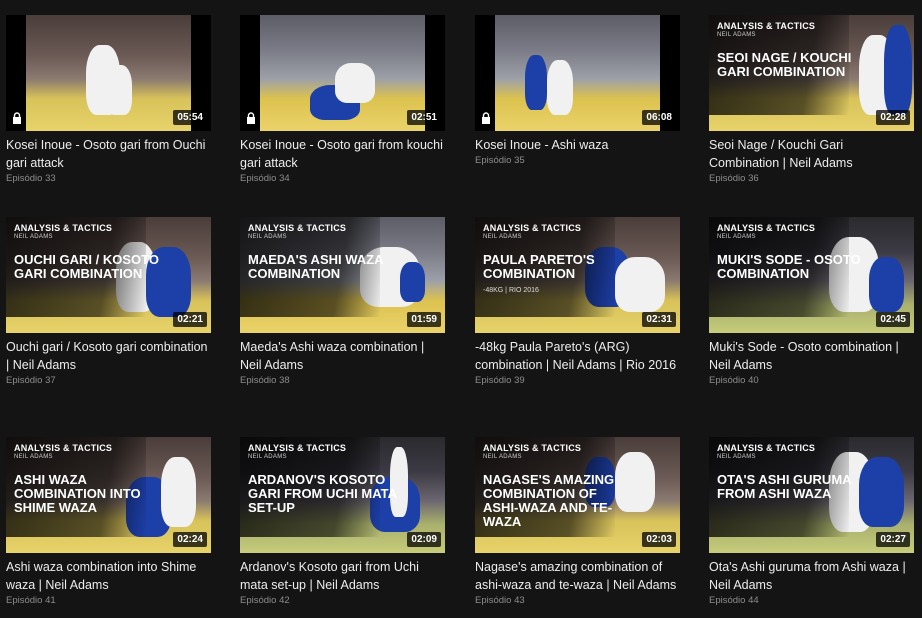 This screenshot has width=922, height=618. Describe the element at coordinates (265, 600) in the screenshot. I see `episode-number: Episódio 42` at that location.